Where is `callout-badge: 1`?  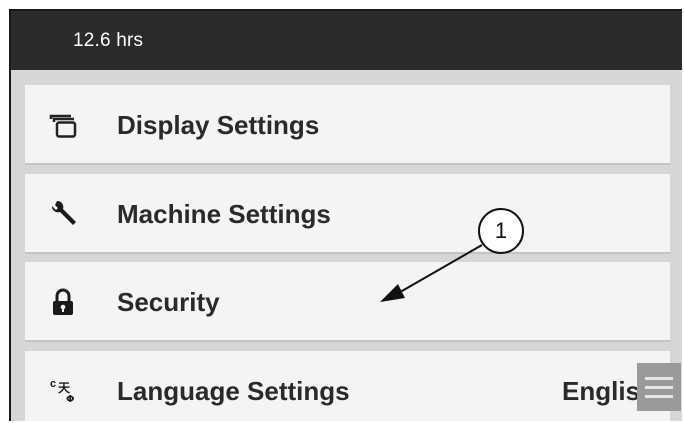
callout-badge: 1 is located at coordinates (501, 231).